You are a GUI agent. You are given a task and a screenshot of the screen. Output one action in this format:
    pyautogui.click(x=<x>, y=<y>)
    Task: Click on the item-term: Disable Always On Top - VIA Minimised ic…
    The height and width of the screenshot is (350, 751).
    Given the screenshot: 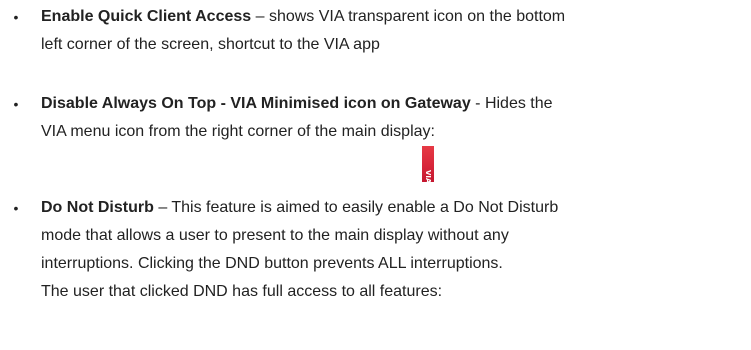 What is the action you would take?
    pyautogui.click(x=256, y=103)
    